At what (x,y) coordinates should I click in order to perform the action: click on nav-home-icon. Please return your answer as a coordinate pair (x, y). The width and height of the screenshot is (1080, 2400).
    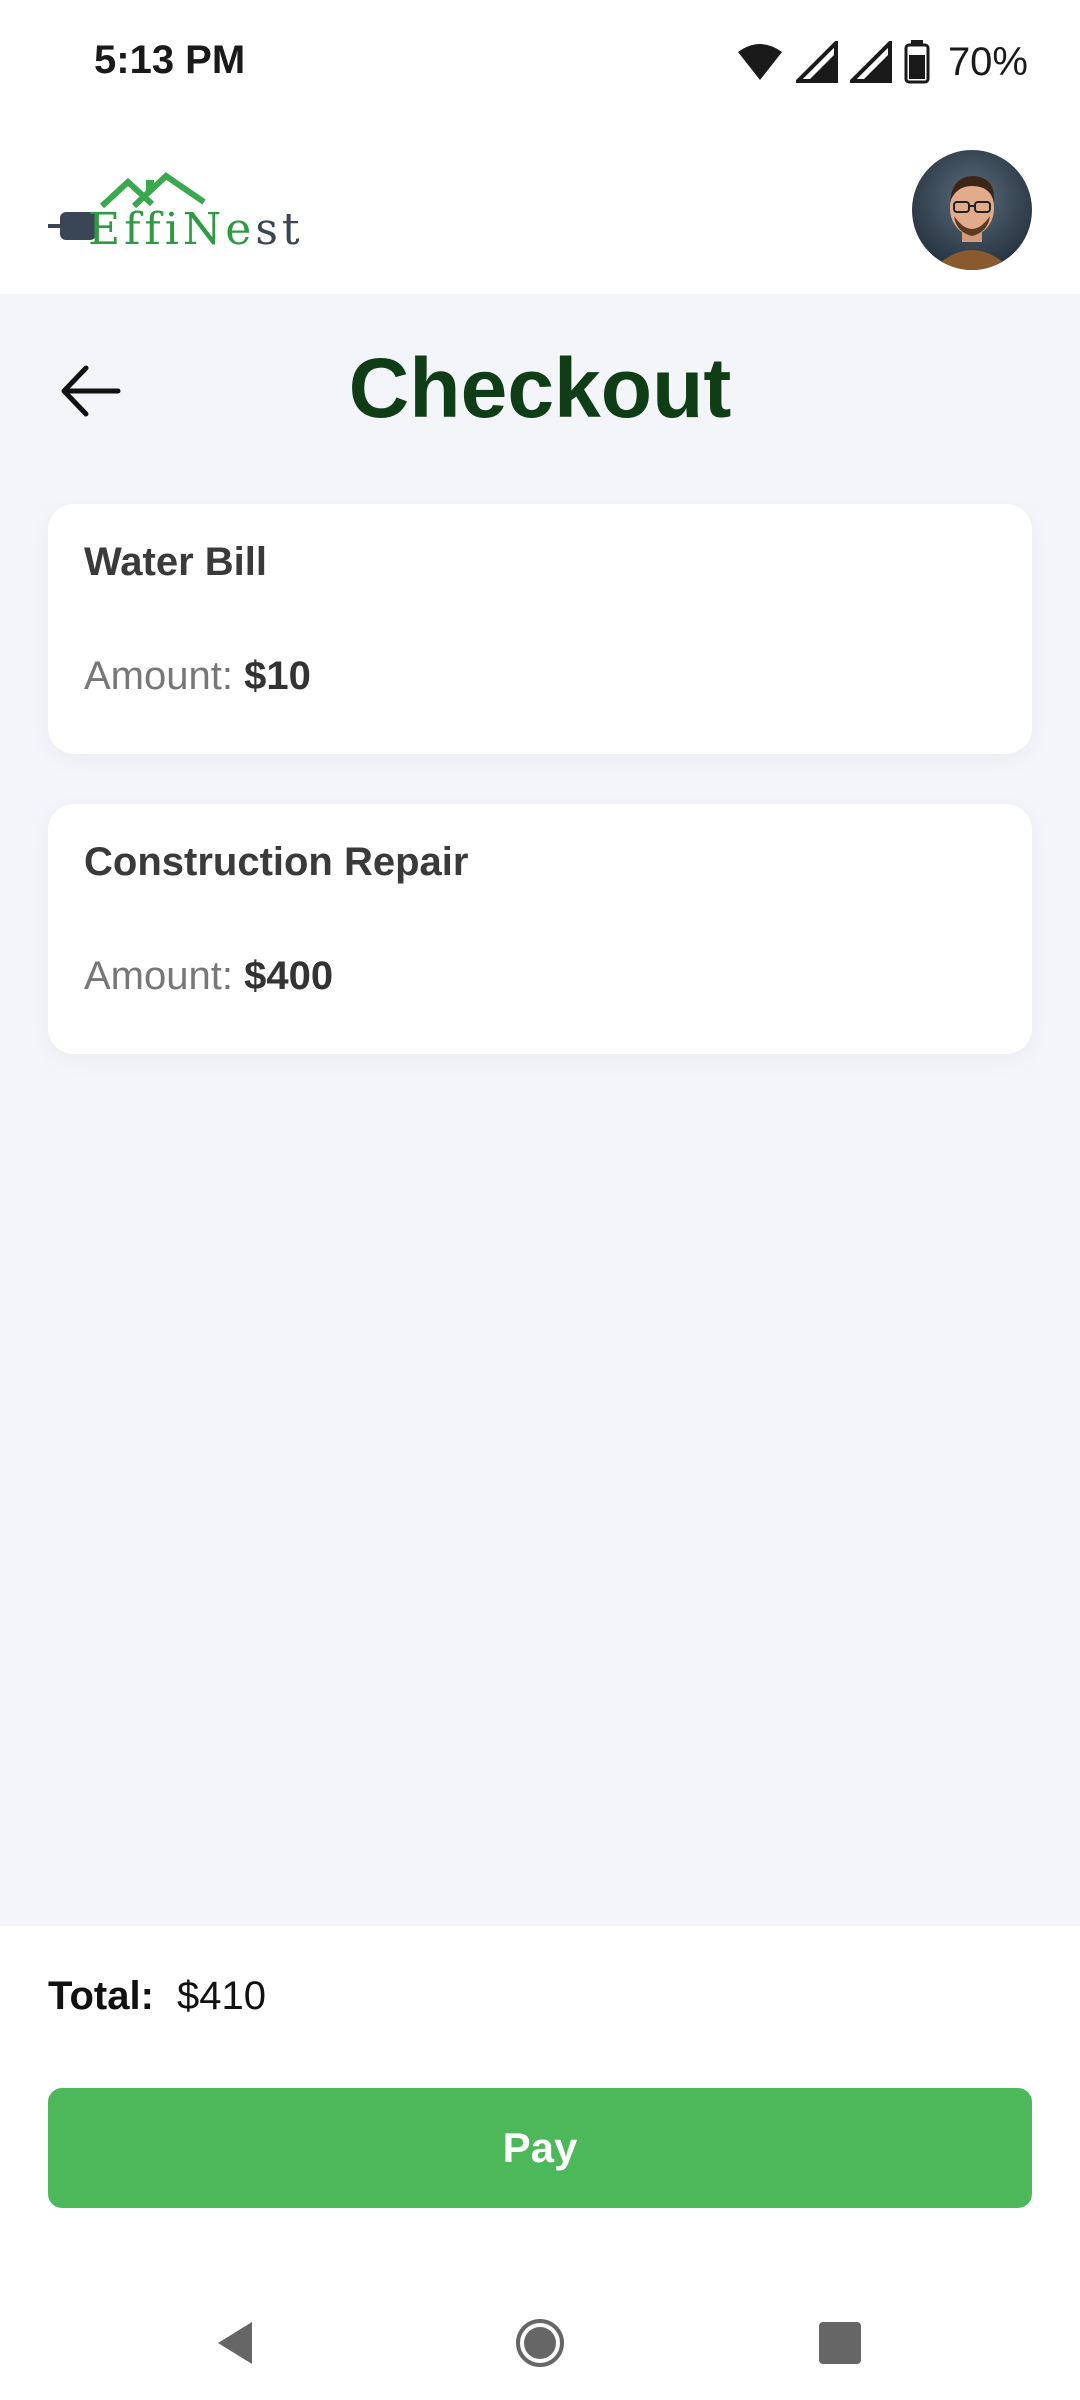
    Looking at the image, I should click on (540, 2343).